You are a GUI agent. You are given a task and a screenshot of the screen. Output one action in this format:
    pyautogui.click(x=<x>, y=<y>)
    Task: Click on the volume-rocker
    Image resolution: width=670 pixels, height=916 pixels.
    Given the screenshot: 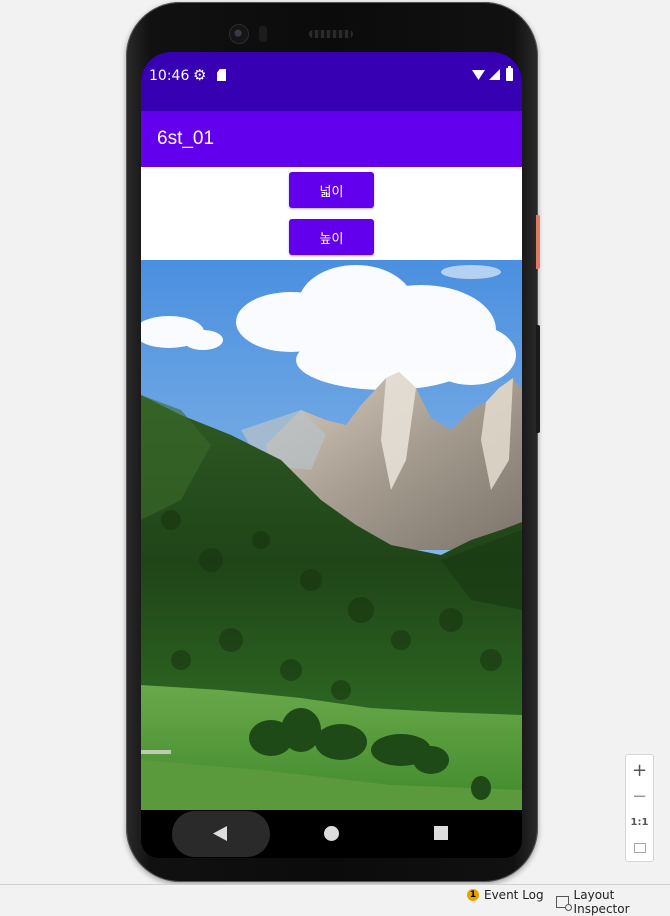 What is the action you would take?
    pyautogui.click(x=538, y=379)
    